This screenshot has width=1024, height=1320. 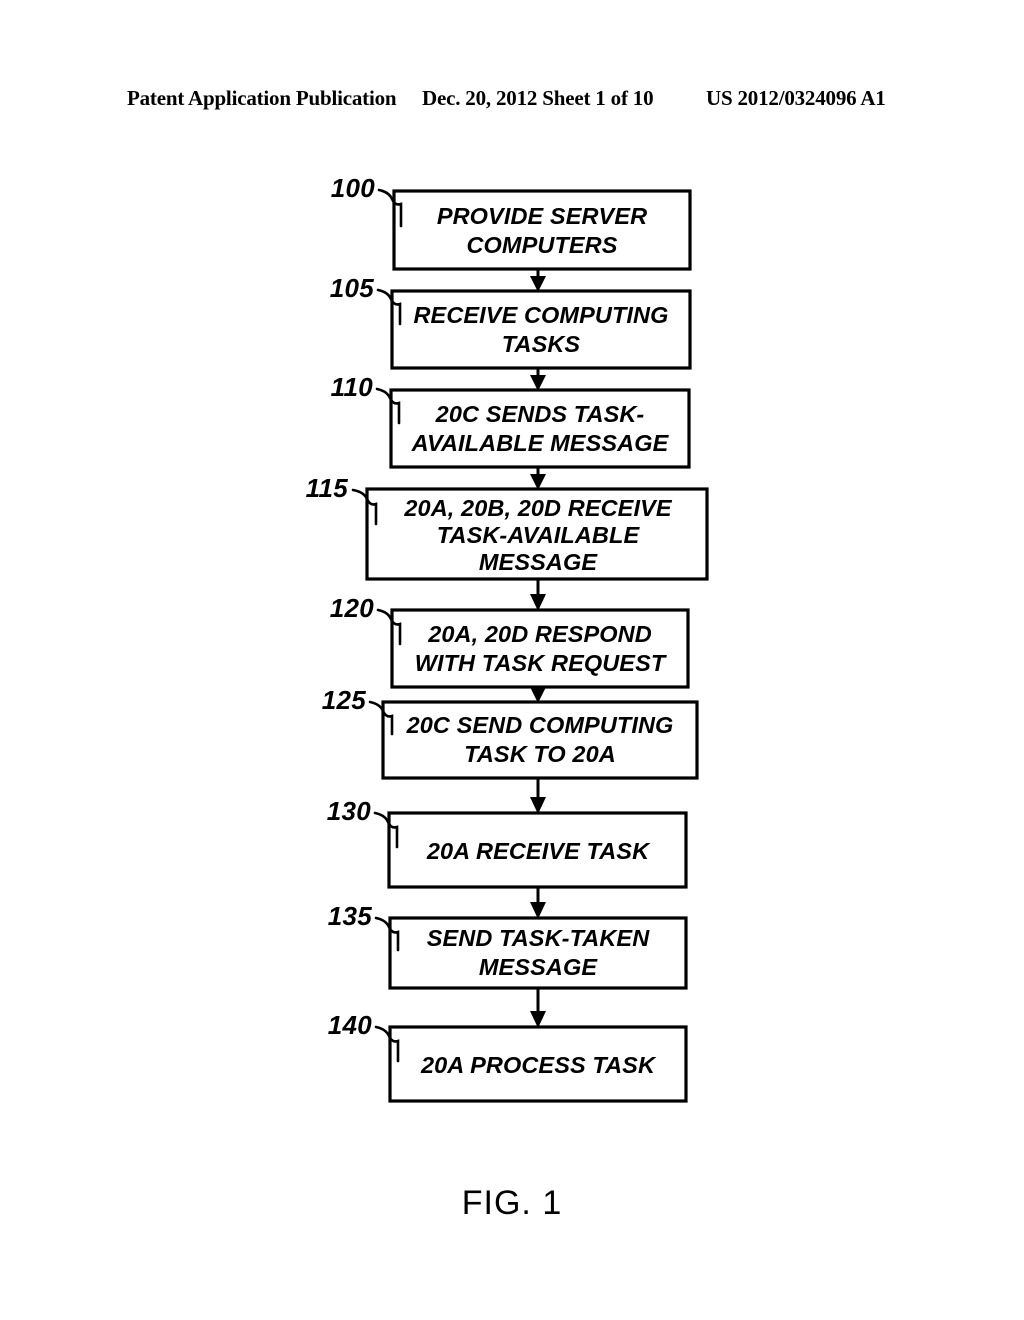 What do you see at coordinates (538, 938) in the screenshot?
I see `flow-box-135-line-1: SEND TASK-TAKEN` at bounding box center [538, 938].